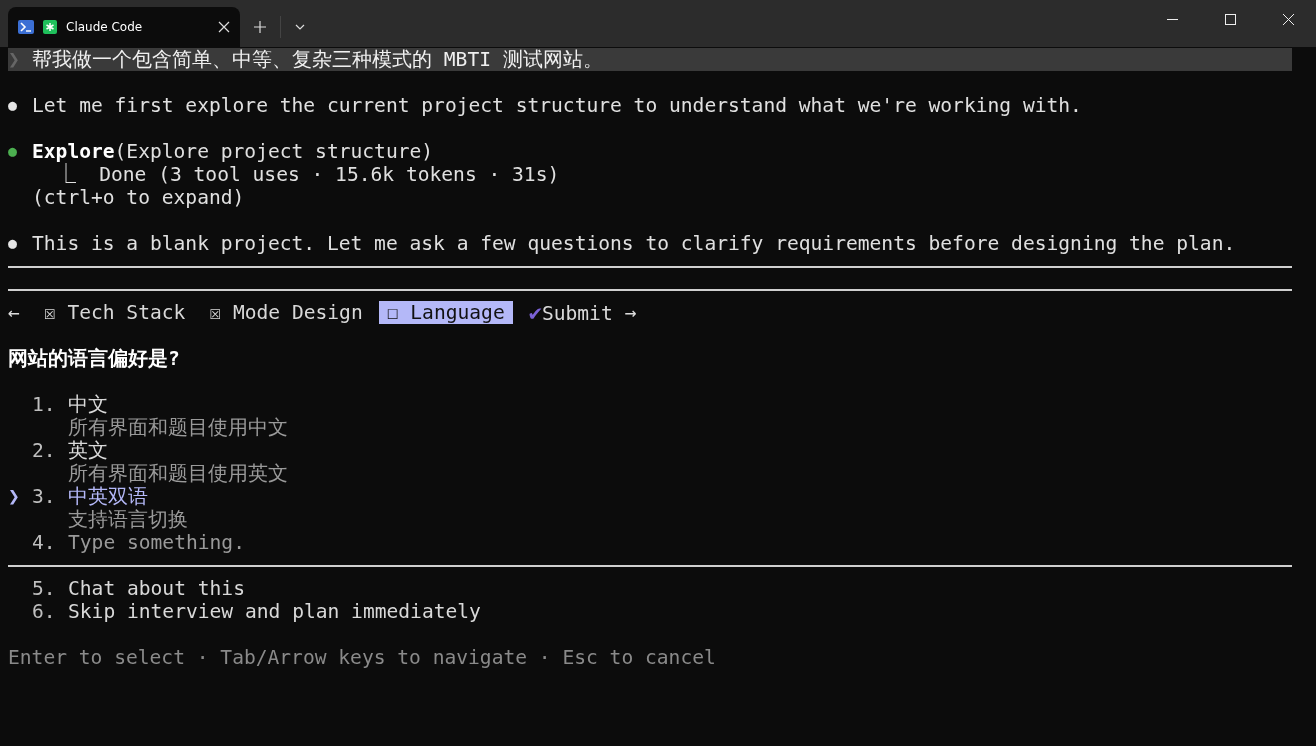  Describe the element at coordinates (156, 542) in the screenshot. I see `answer-input: Type something.` at that location.